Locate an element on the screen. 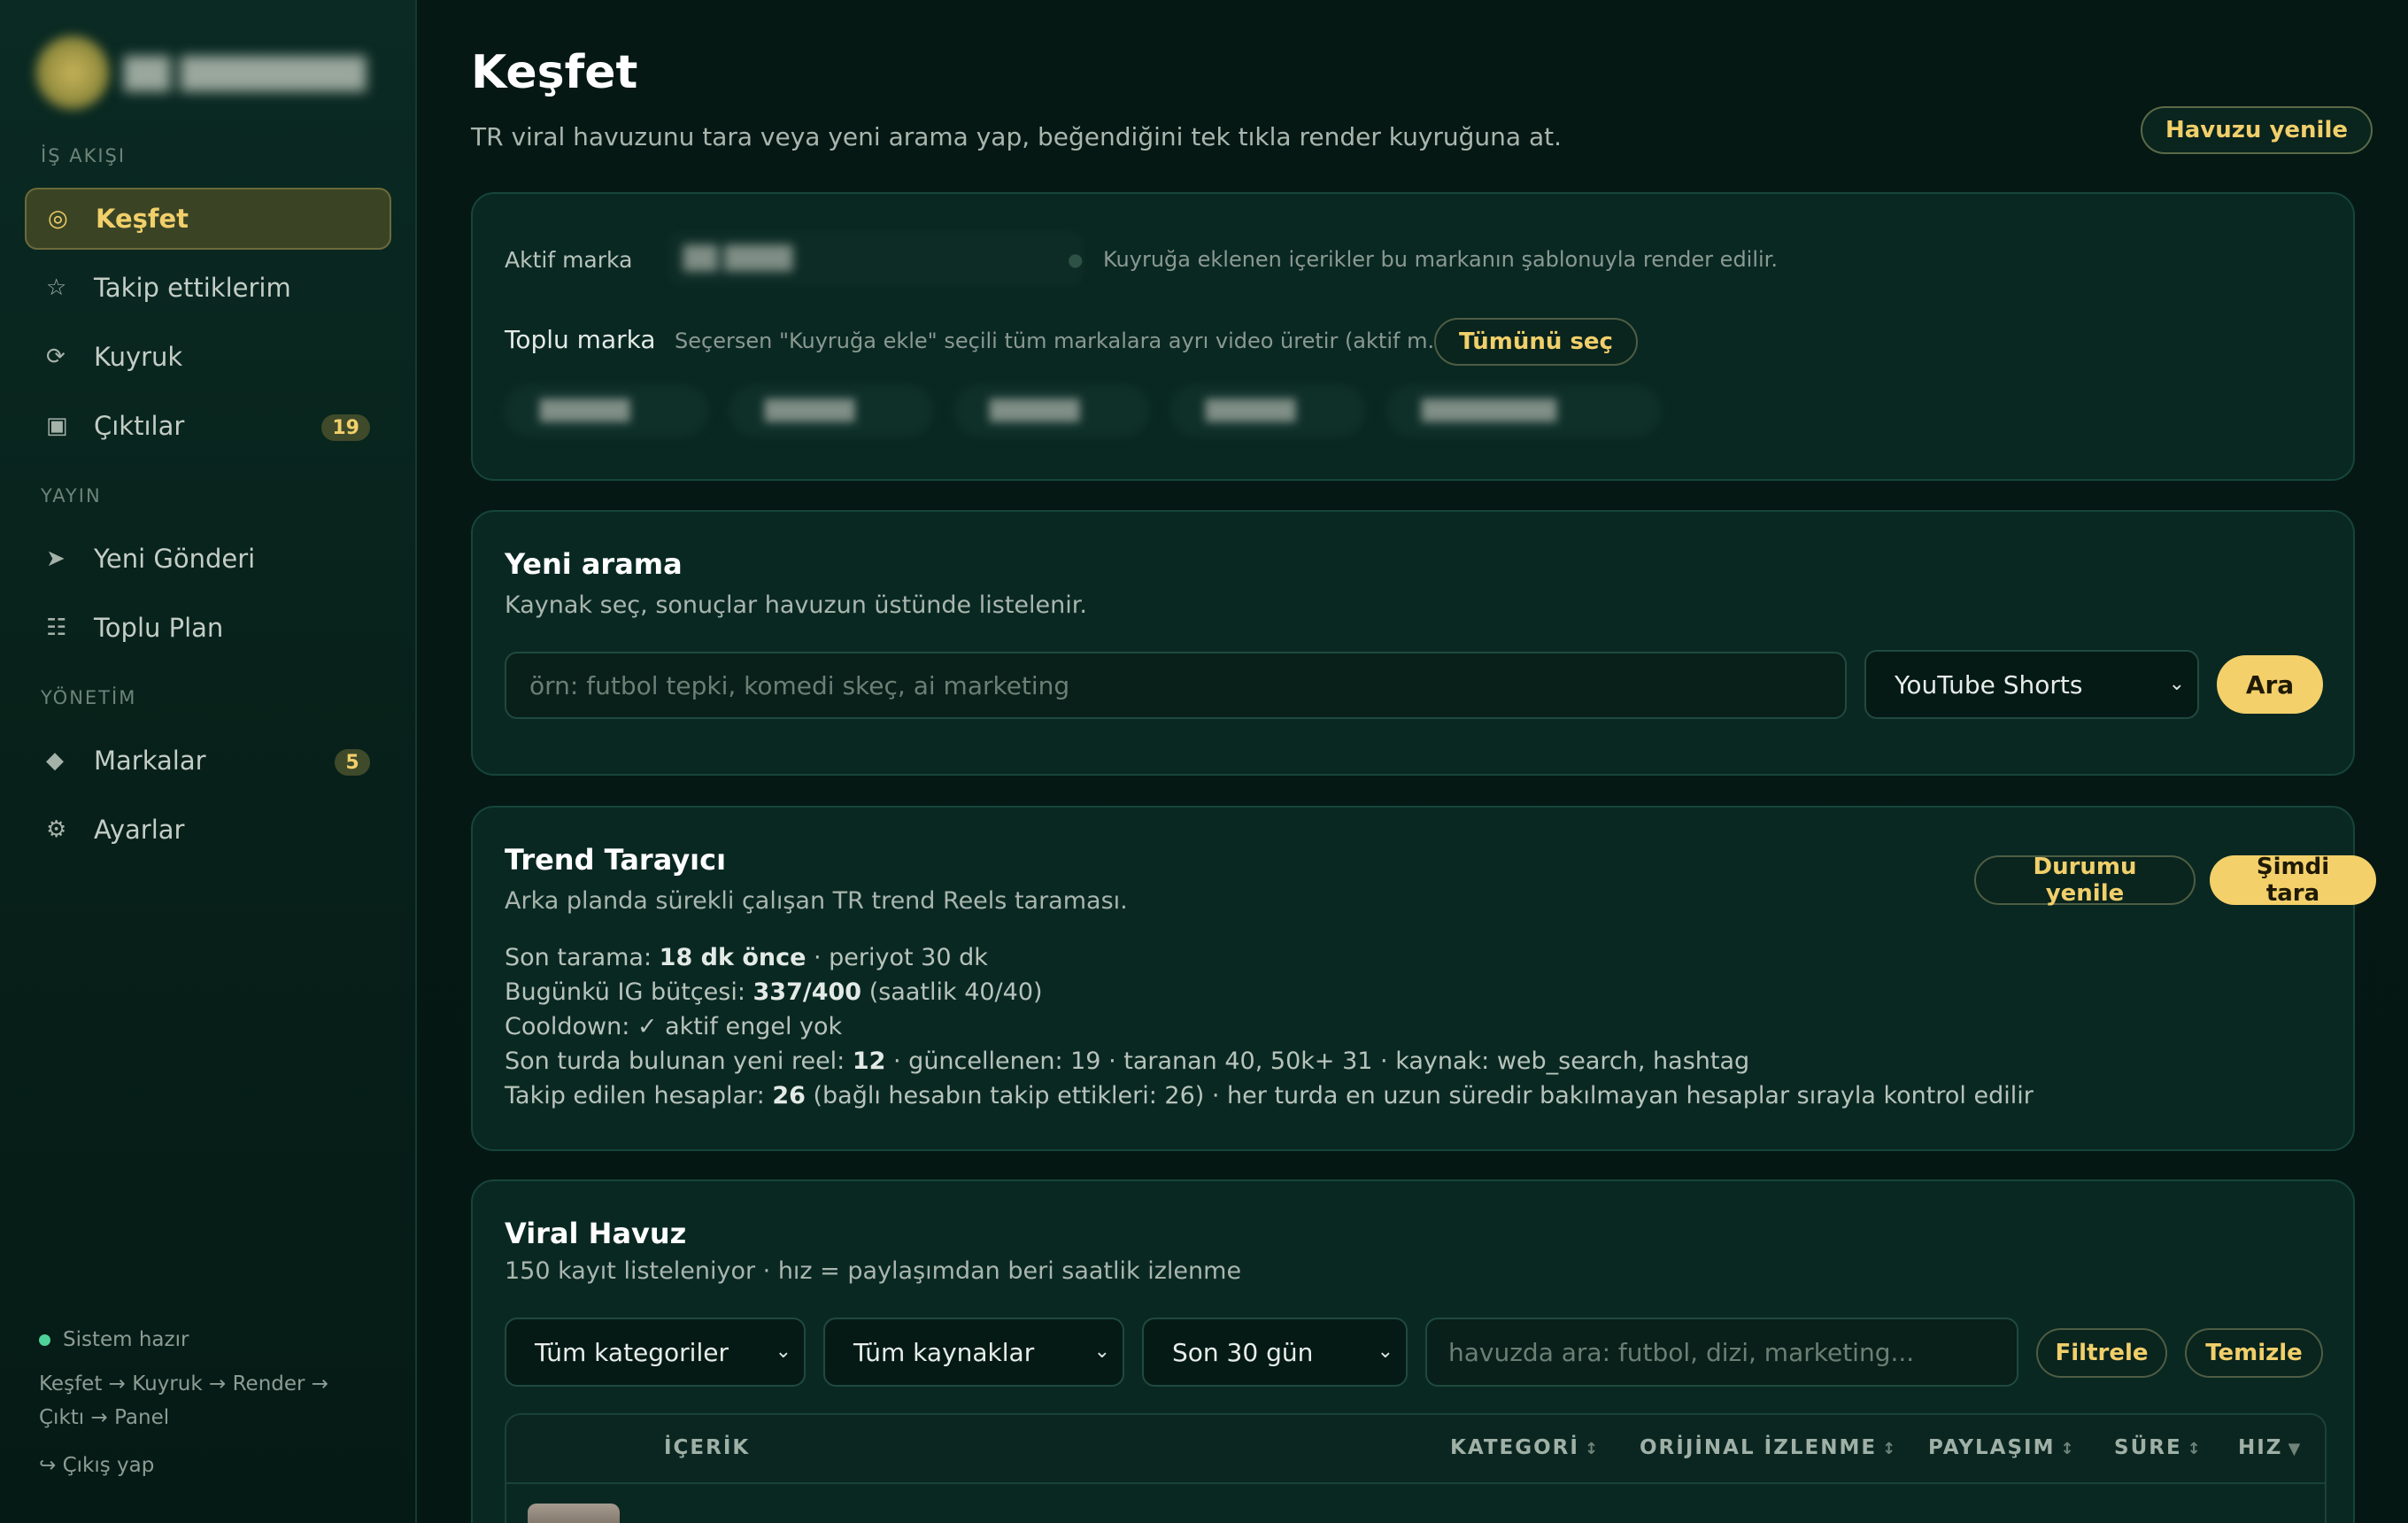 This screenshot has width=2408, height=1523. source-filter-value: Tüm kaynaklar is located at coordinates (944, 1352).